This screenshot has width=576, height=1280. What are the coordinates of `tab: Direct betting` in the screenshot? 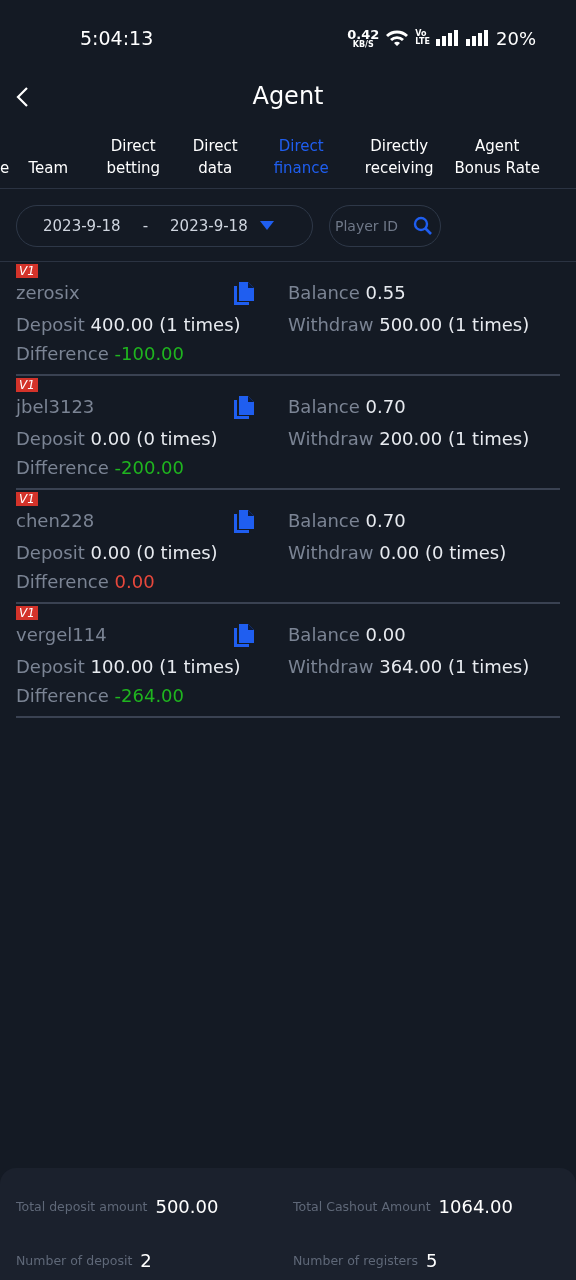 It's located at (133, 161).